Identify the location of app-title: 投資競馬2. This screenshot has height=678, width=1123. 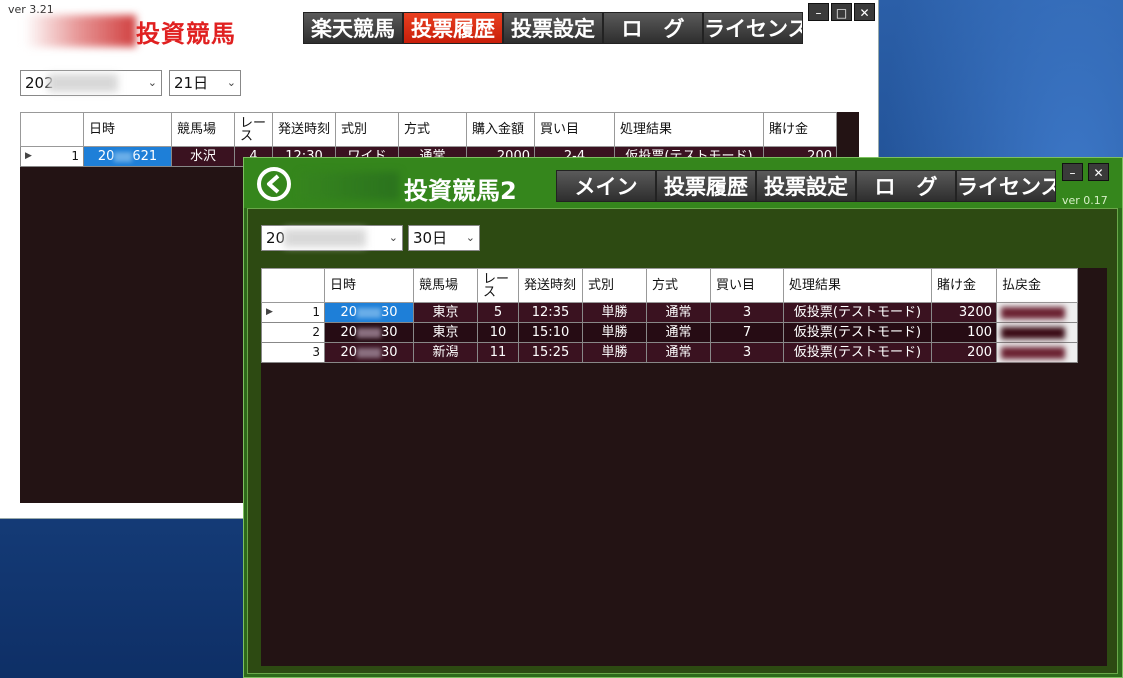
(460, 191).